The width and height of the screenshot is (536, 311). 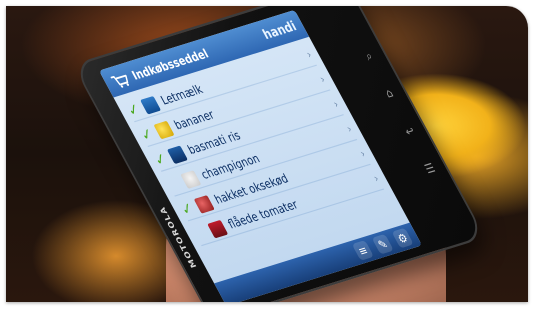 What do you see at coordinates (429, 169) in the screenshot?
I see `menu-icon: ☰` at bounding box center [429, 169].